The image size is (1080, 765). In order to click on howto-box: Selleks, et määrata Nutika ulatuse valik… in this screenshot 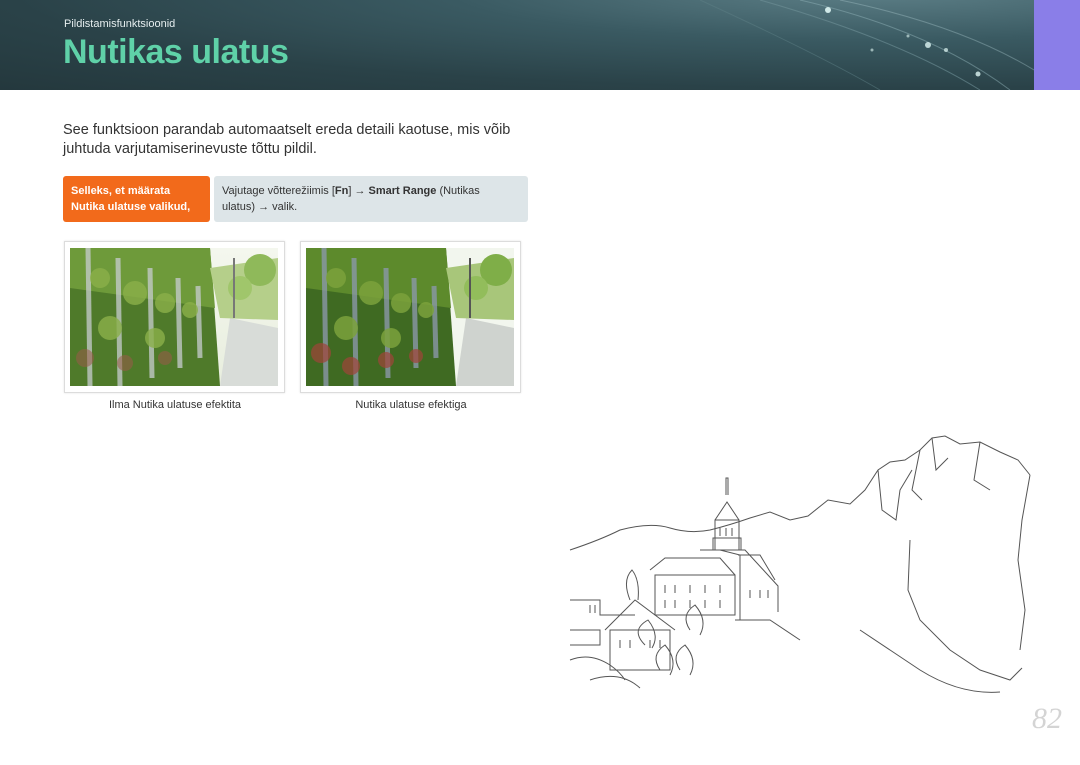, I will do `click(295, 199)`.